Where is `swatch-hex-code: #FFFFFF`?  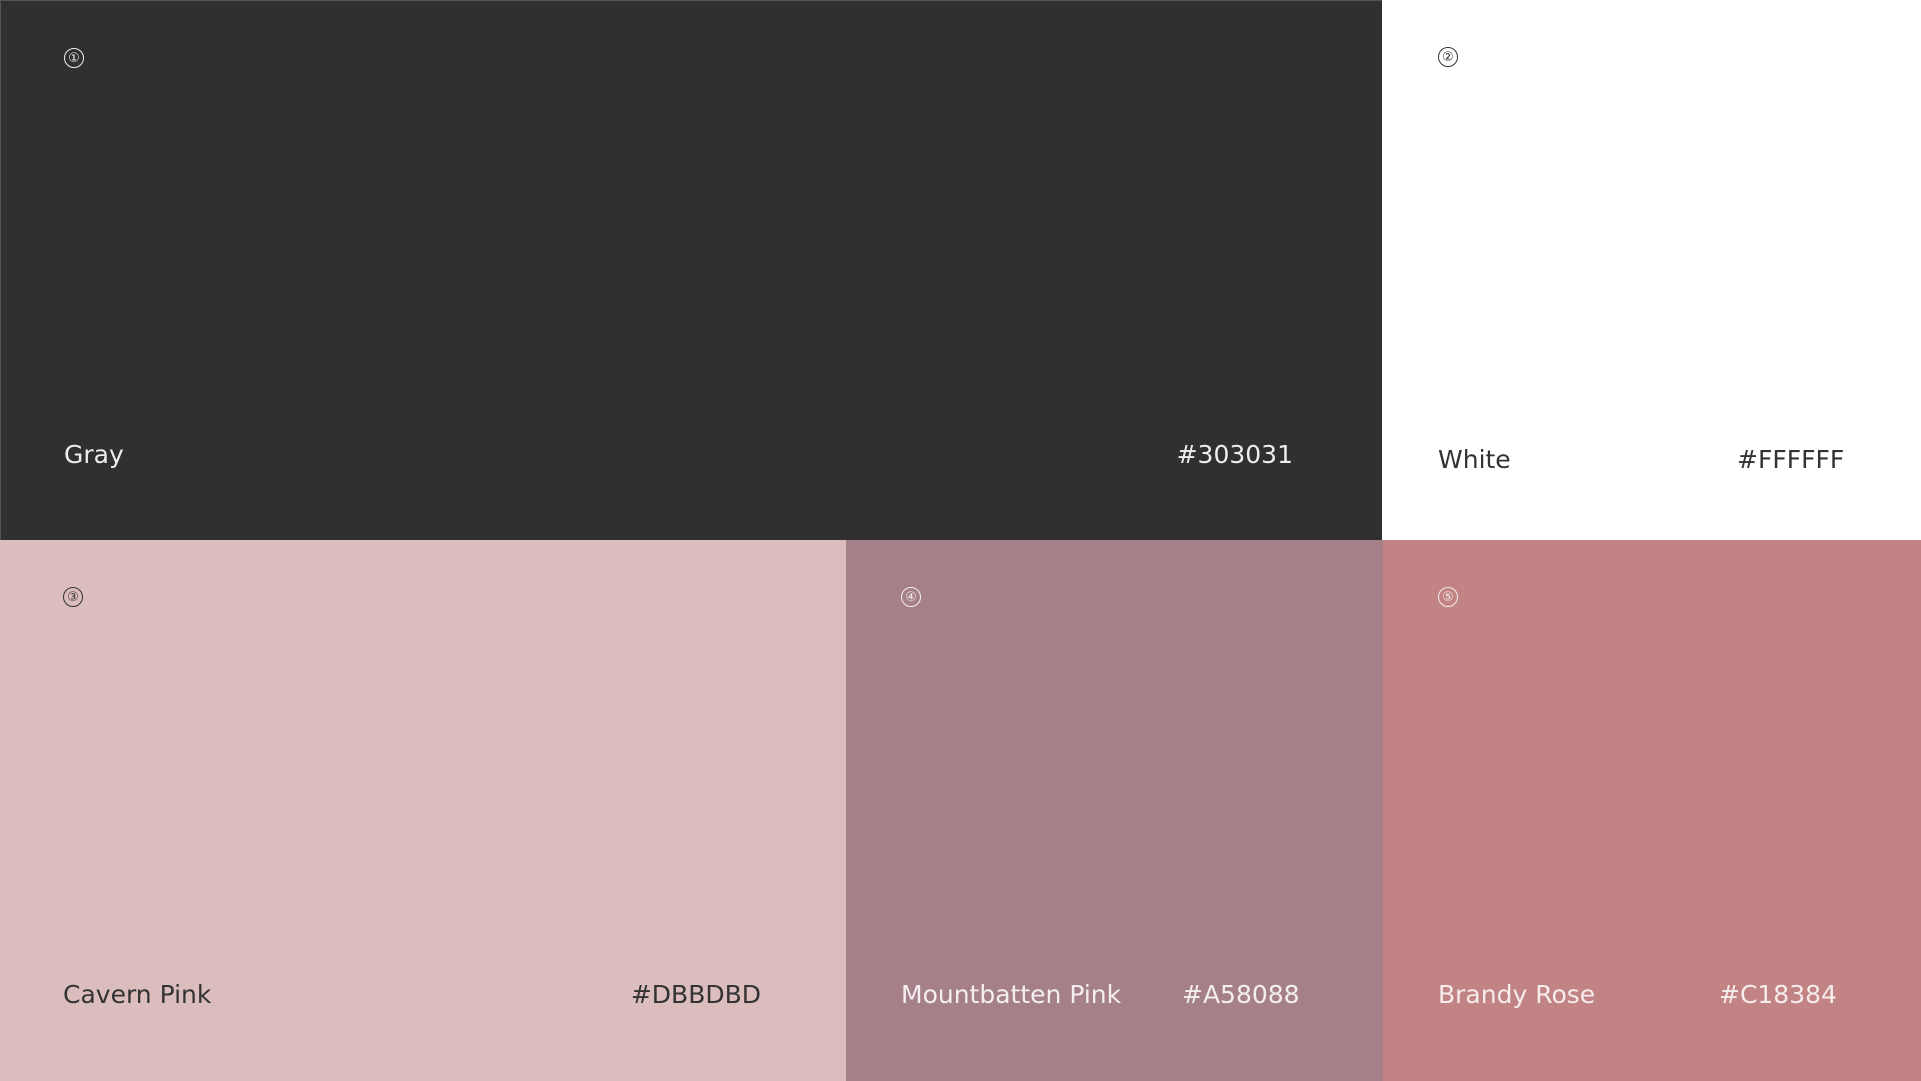
swatch-hex-code: #FFFFFF is located at coordinates (1791, 459).